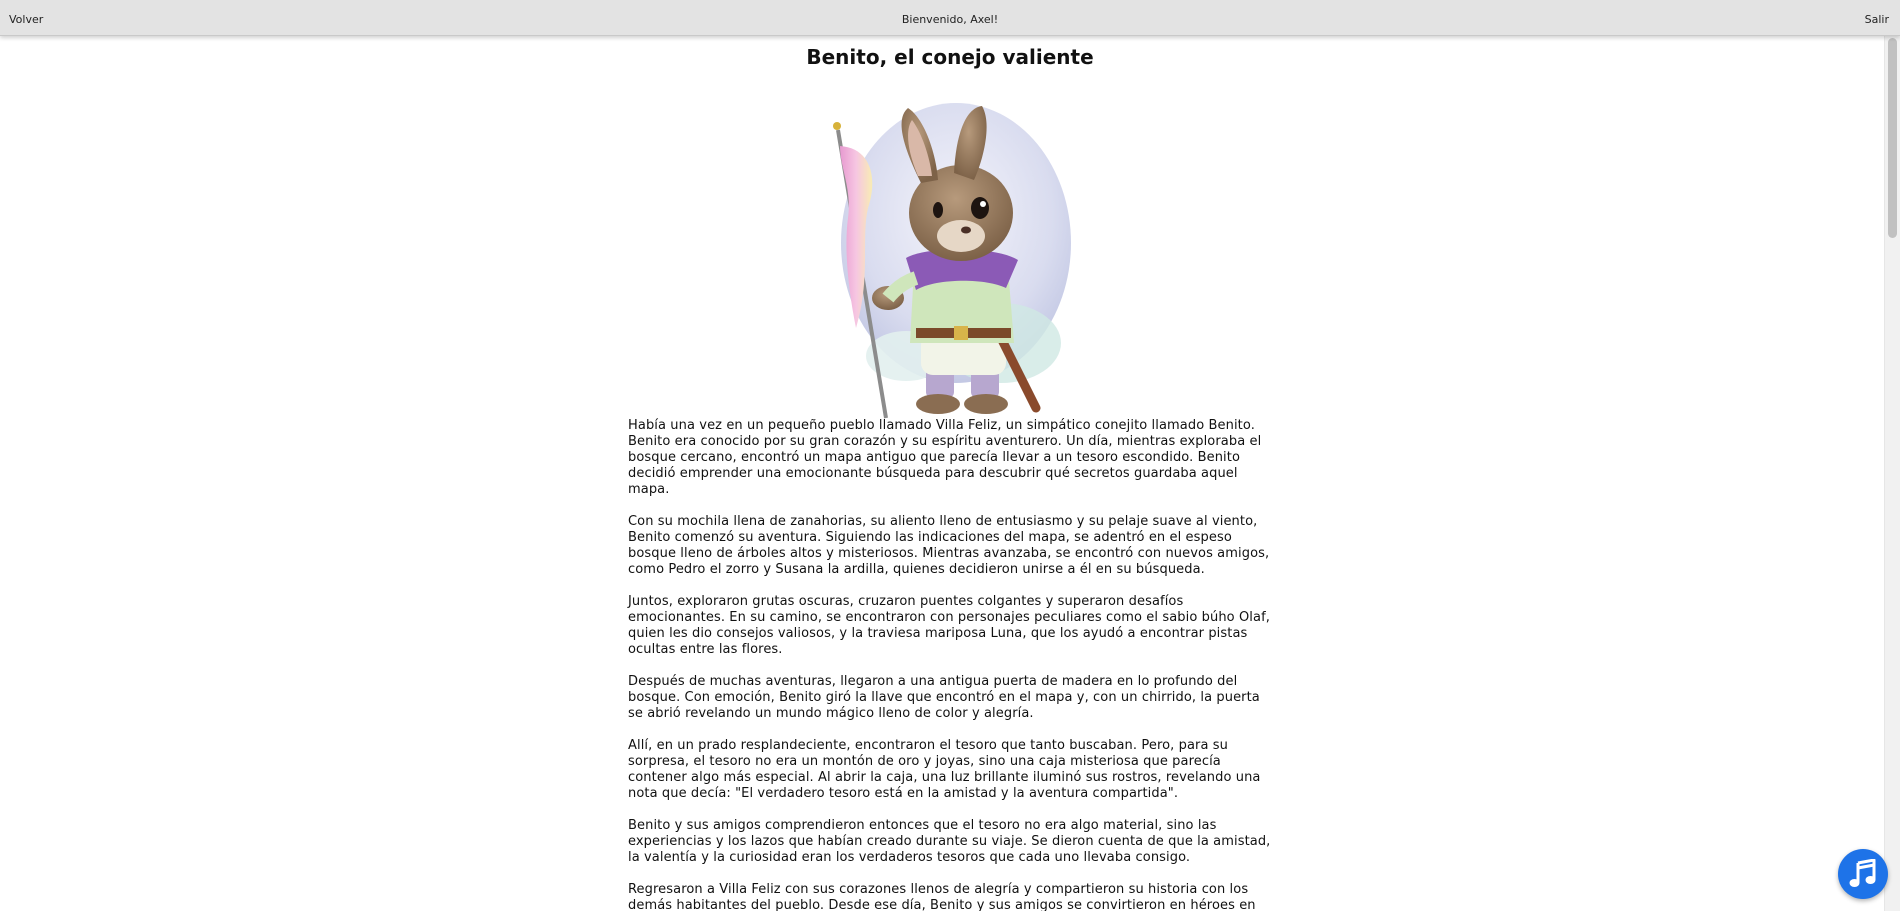 The image size is (1900, 911). What do you see at coordinates (1892, 473) in the screenshot?
I see `vertical-scrollbar` at bounding box center [1892, 473].